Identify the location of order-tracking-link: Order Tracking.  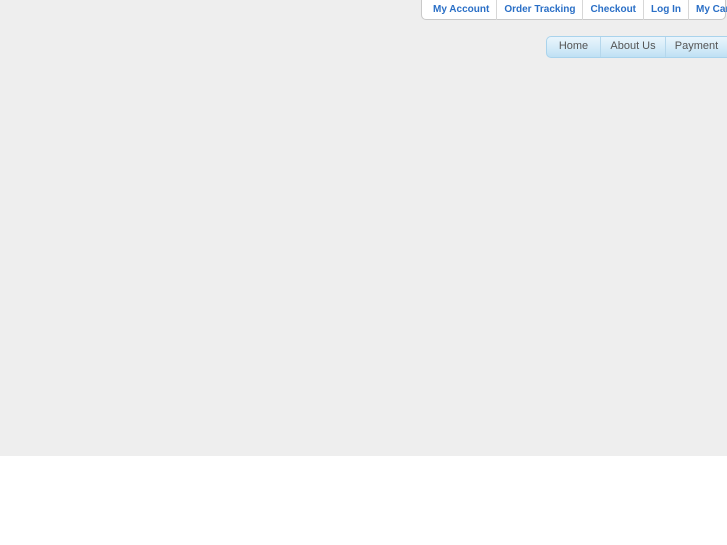
(539, 10).